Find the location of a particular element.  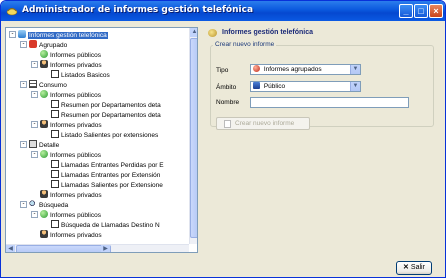

agrupado-icon is located at coordinates (33, 44).